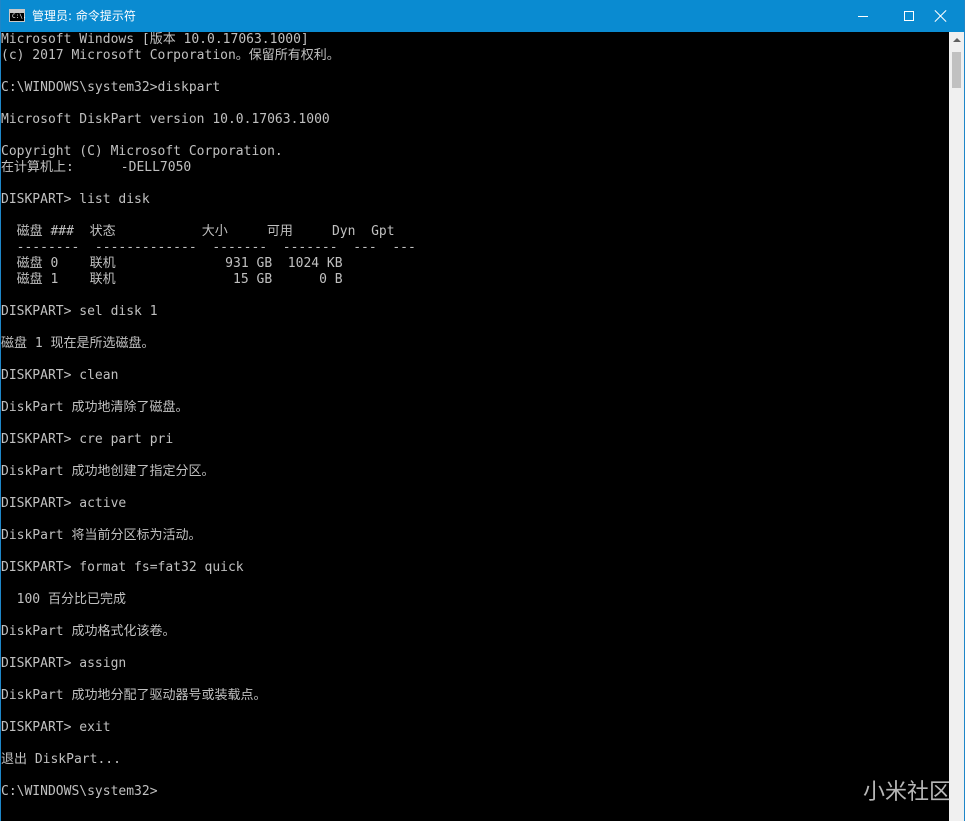  Describe the element at coordinates (60, 375) in the screenshot. I see `console-line: DISKPART> clean` at that location.